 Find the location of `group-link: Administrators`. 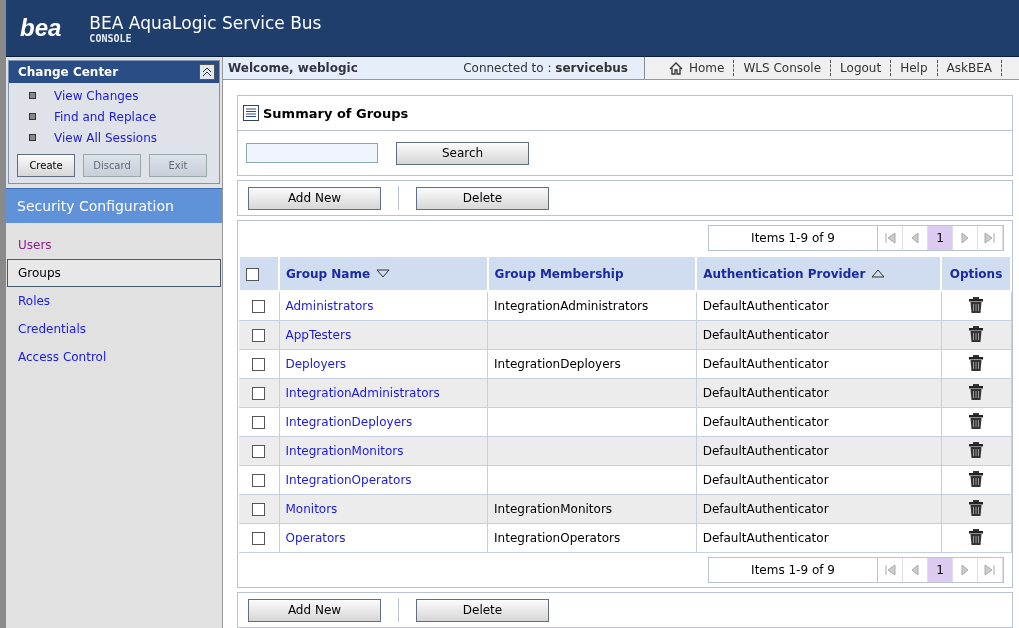

group-link: Administrators is located at coordinates (329, 306).